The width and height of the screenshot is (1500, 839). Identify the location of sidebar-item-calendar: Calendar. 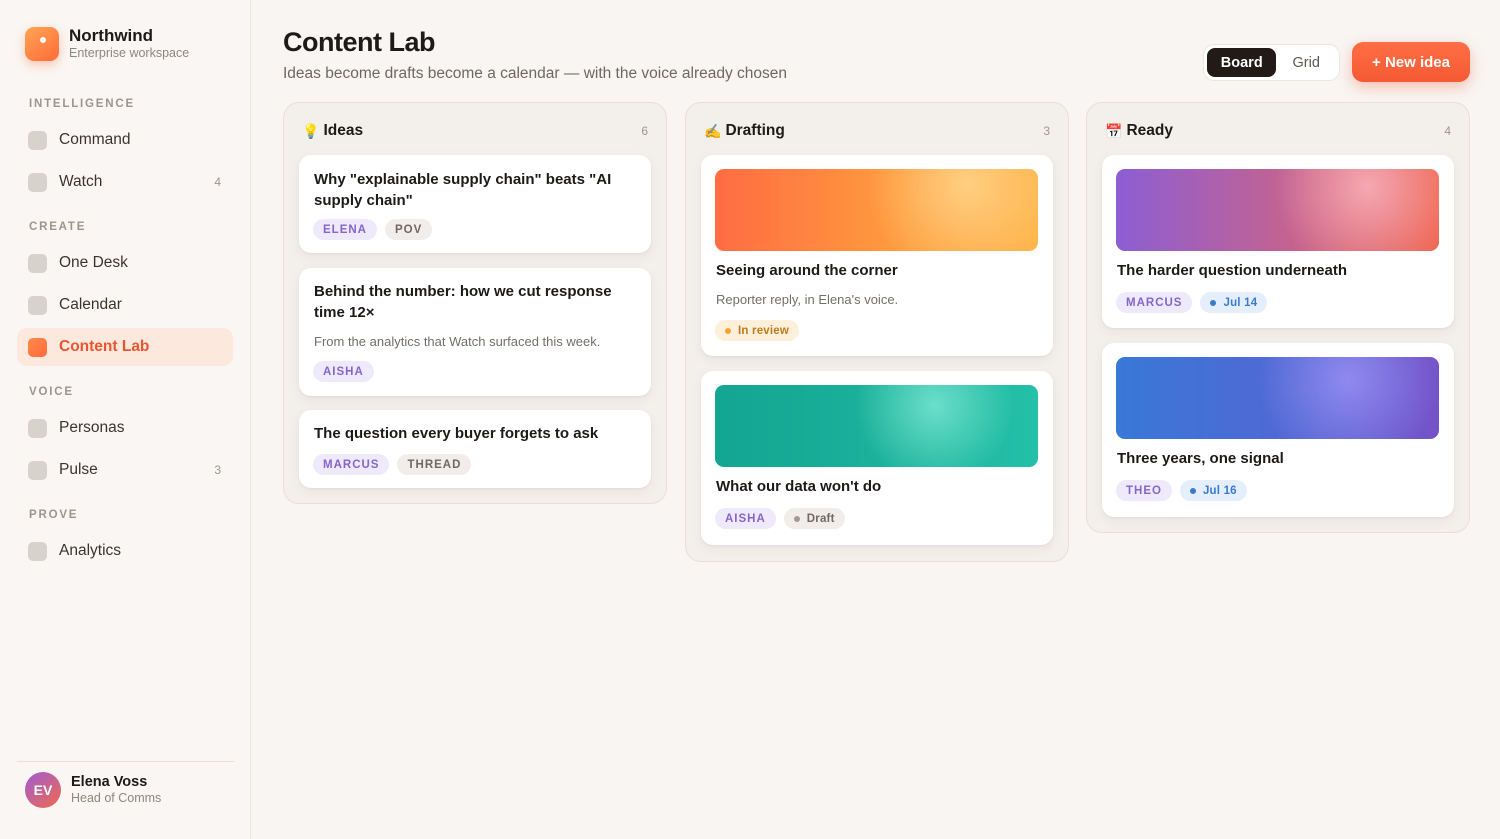
(125, 305).